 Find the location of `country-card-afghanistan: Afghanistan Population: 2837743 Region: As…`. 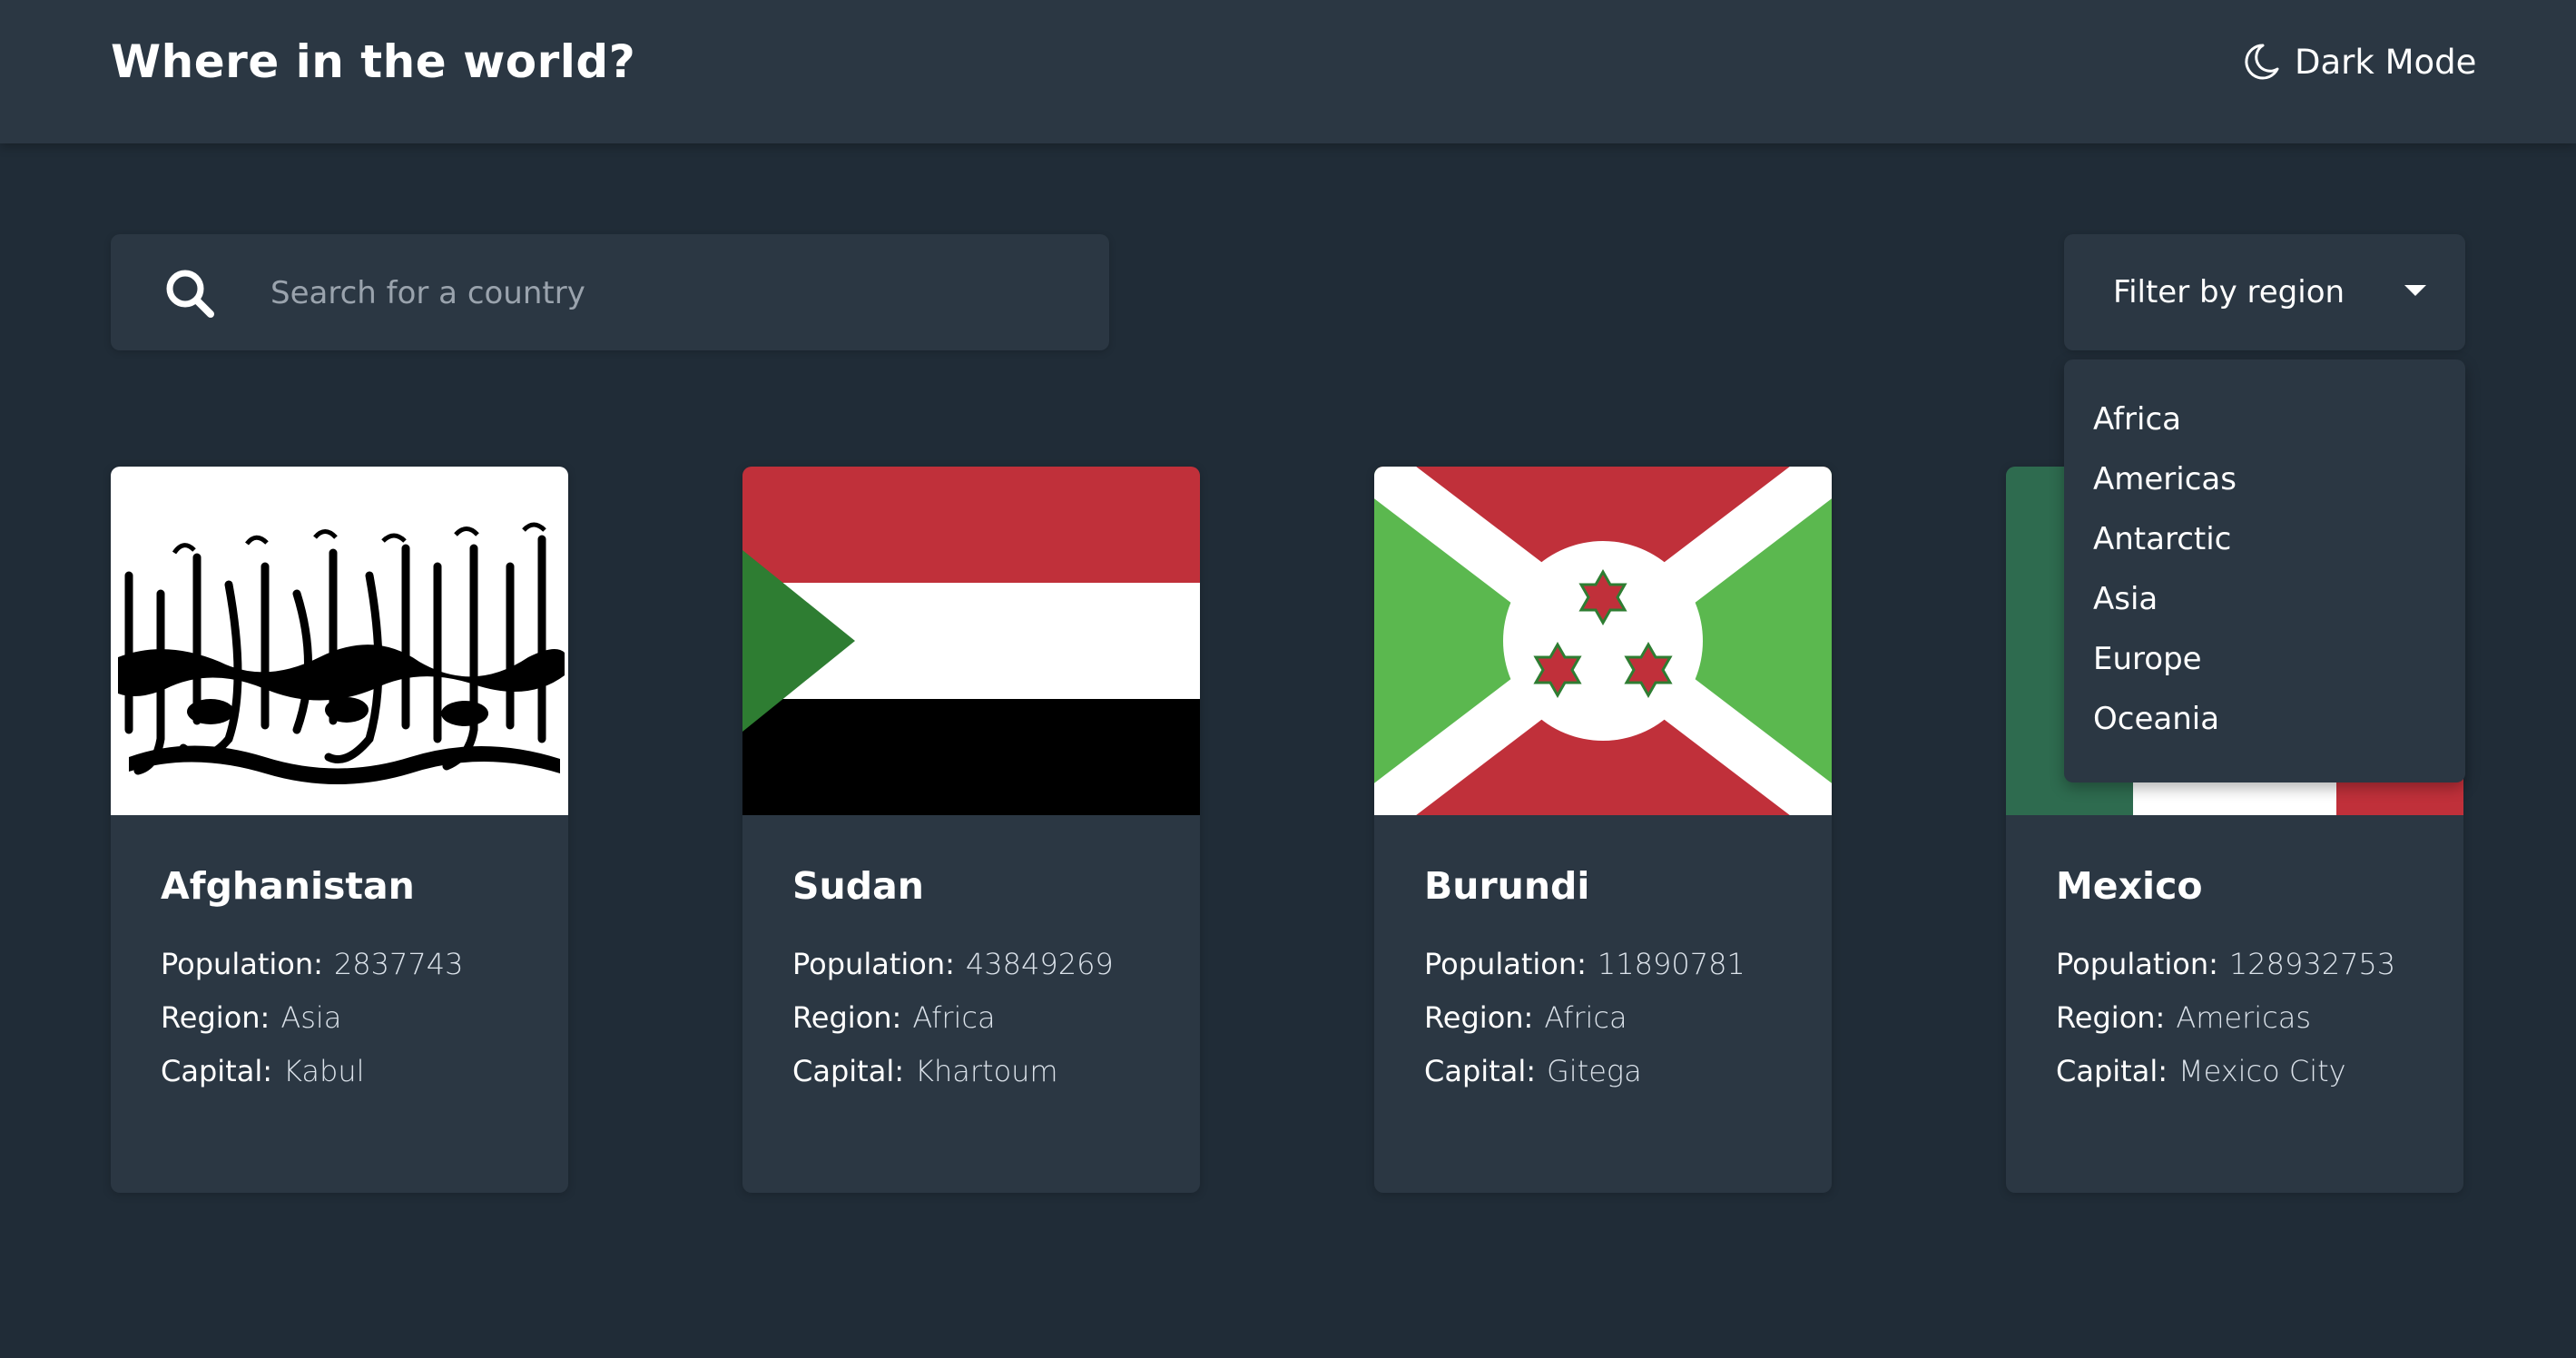

country-card-afghanistan: Afghanistan Population: 2837743 Region: As… is located at coordinates (339, 830).